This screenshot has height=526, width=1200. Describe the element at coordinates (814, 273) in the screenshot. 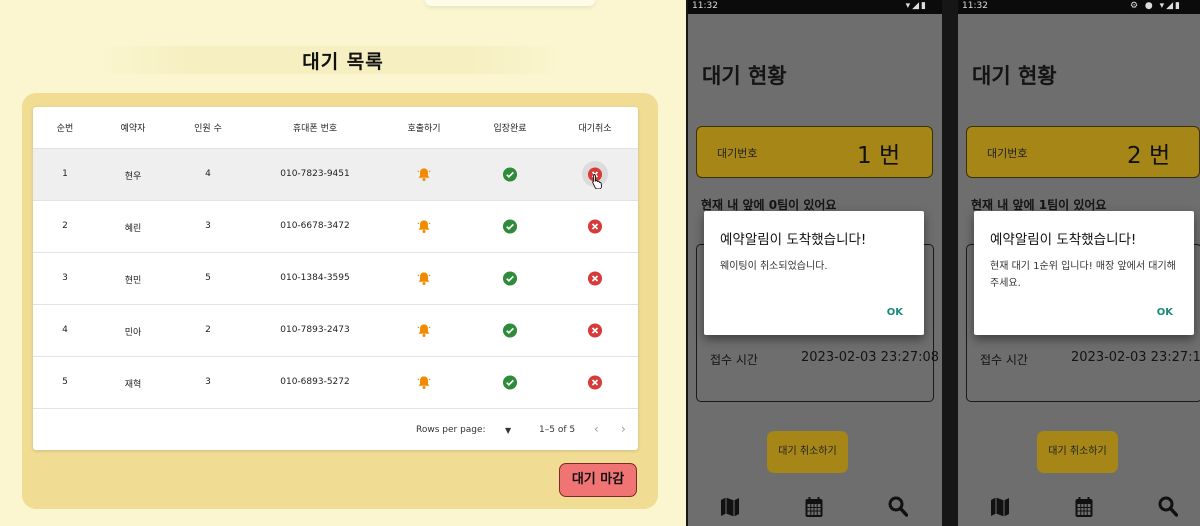

I see `alert-dialog: 예약알림이 도착했습니다! 웨이팅이 취소되었습니다. OK` at that location.